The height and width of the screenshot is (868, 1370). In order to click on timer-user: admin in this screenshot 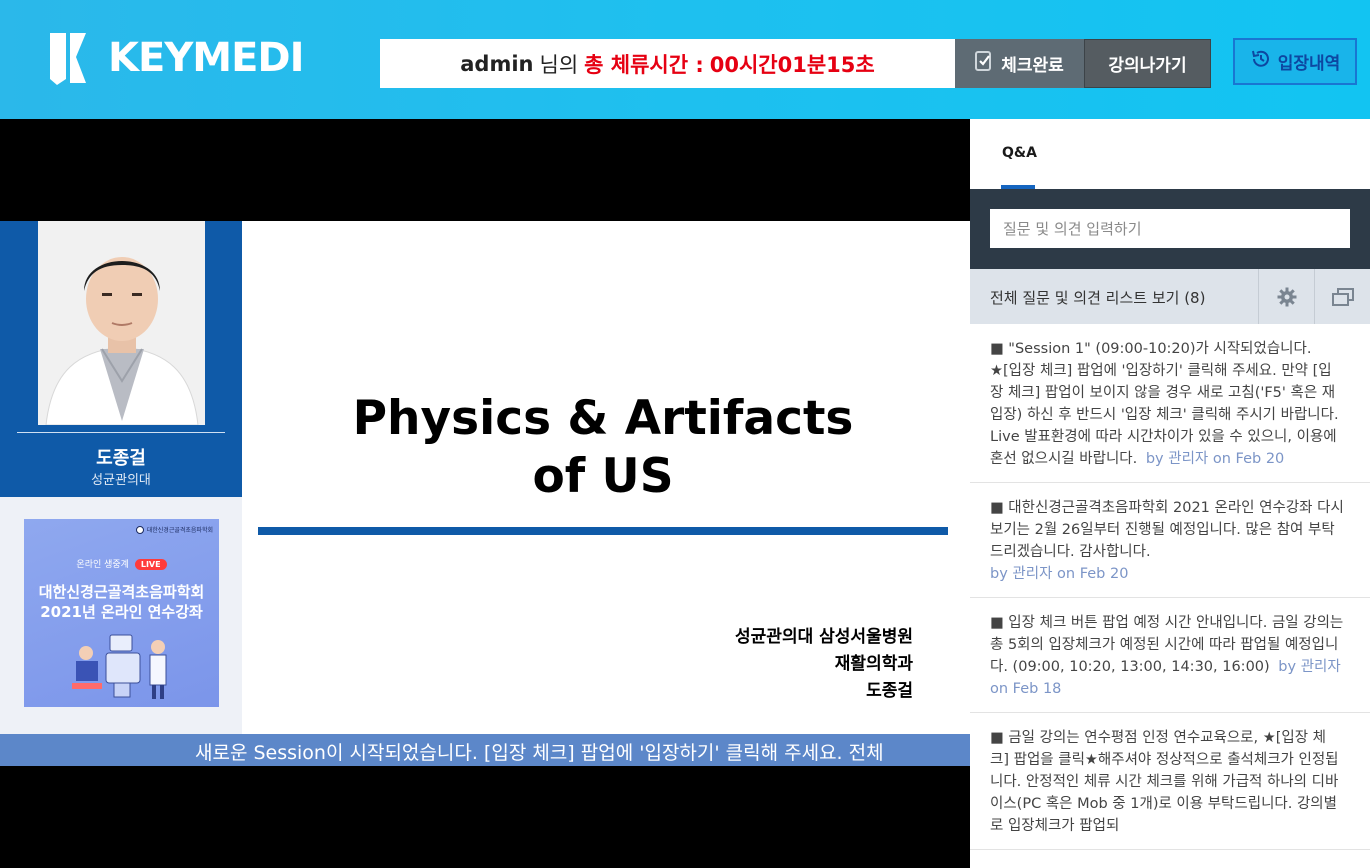, I will do `click(497, 63)`.